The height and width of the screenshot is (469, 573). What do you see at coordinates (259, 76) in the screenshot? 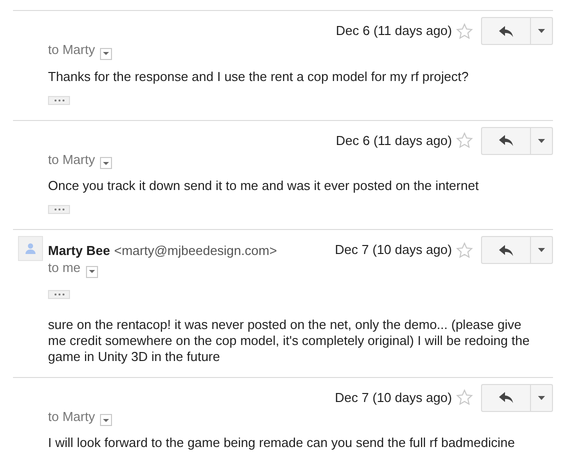
I see `message-body: Thanks for the response and I use the rent a cop model for my rf project?` at bounding box center [259, 76].